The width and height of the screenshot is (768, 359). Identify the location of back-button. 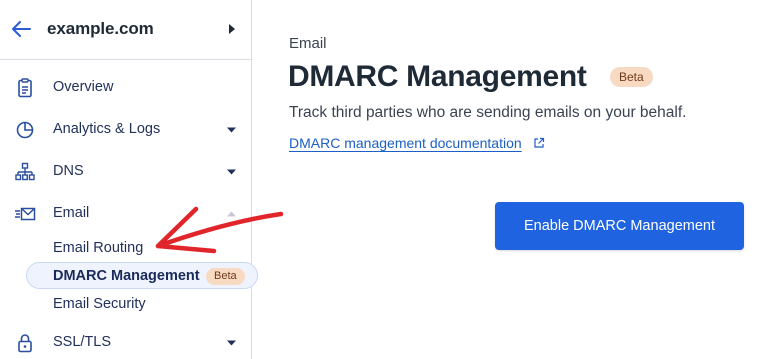
(21, 29).